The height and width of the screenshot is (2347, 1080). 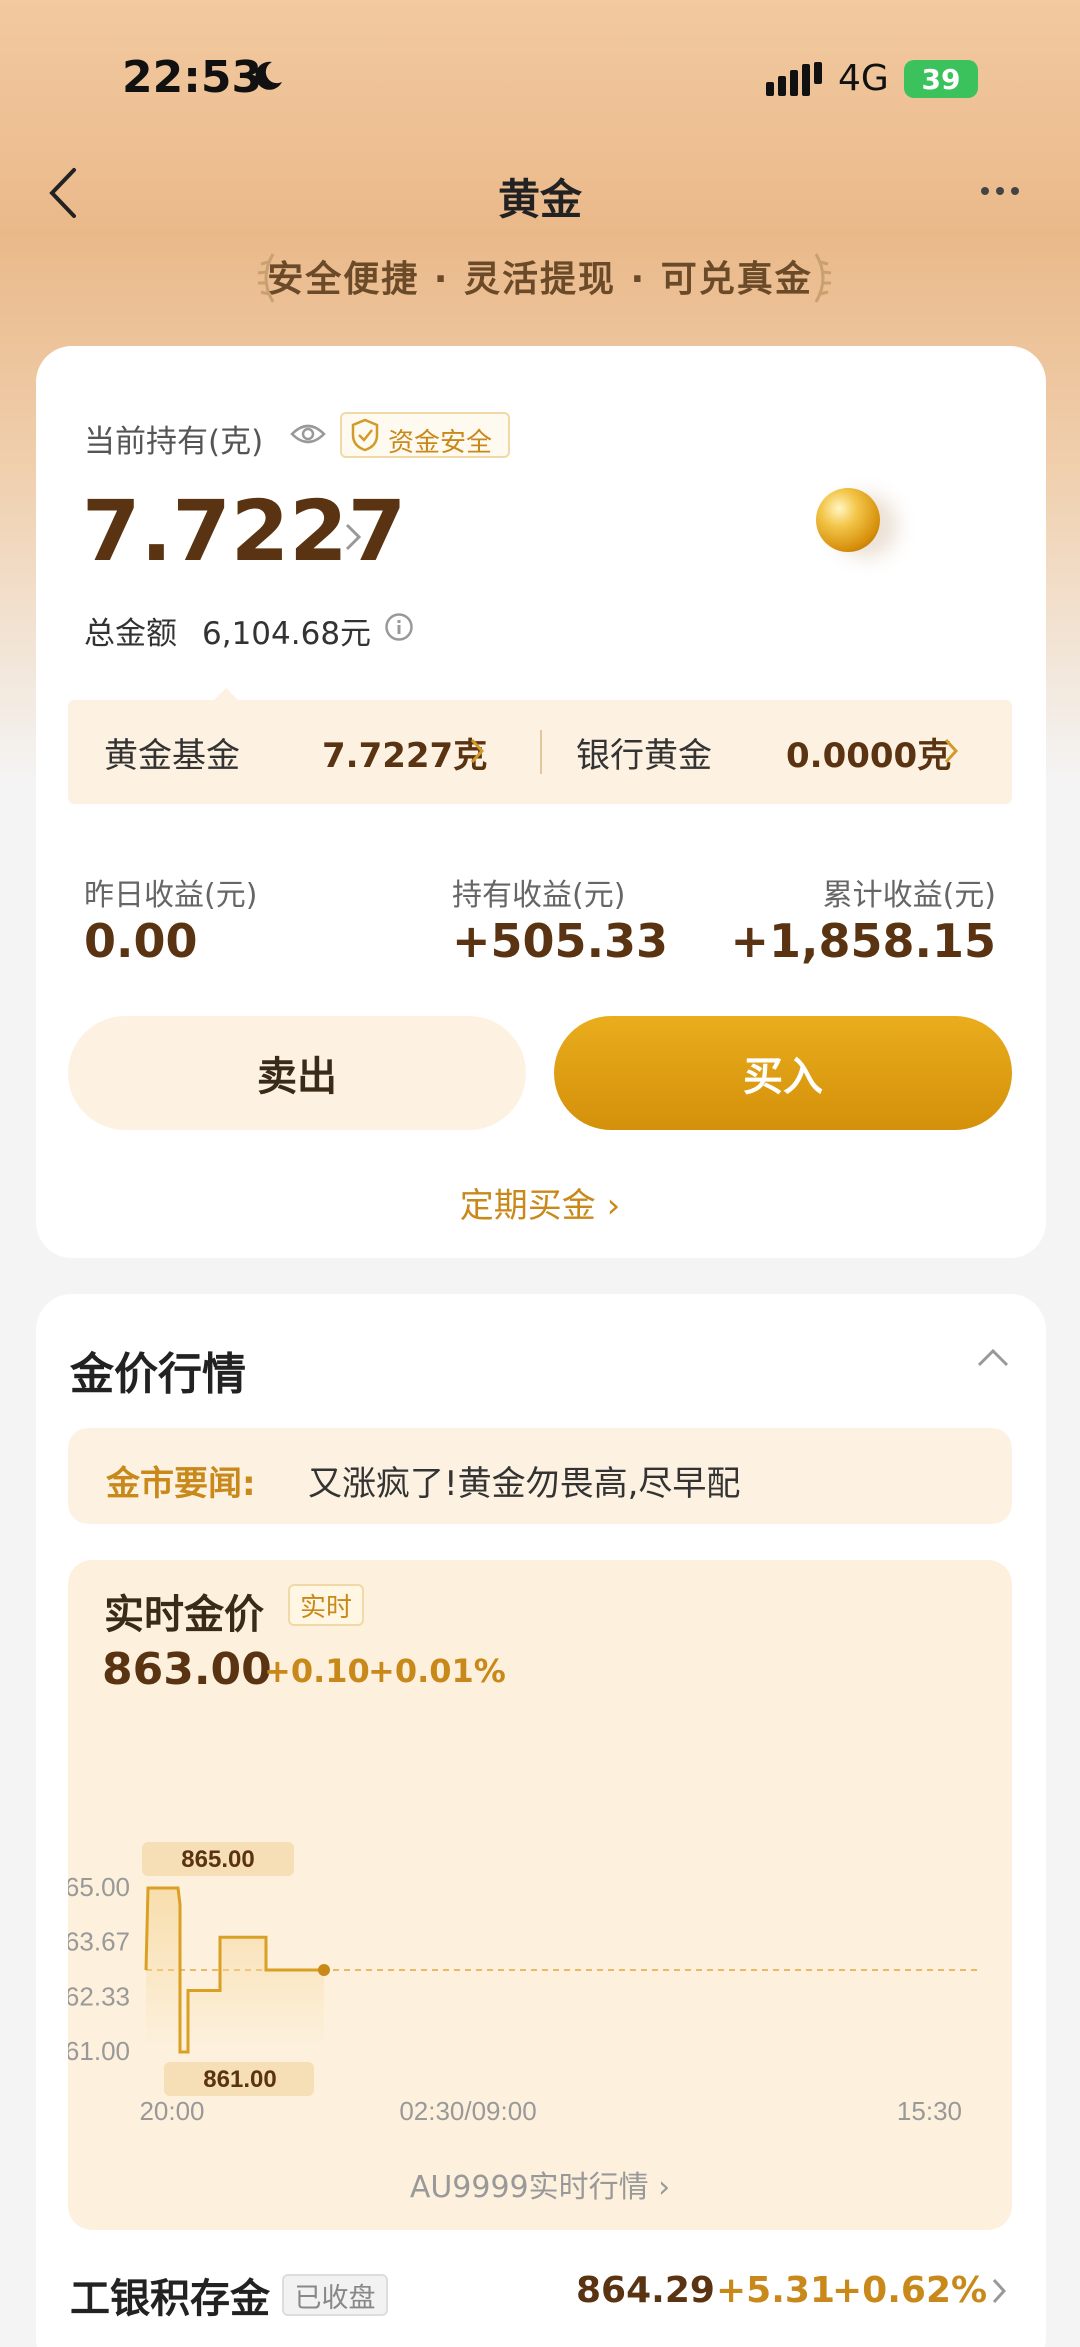 I want to click on tab-divider, so click(x=541, y=752).